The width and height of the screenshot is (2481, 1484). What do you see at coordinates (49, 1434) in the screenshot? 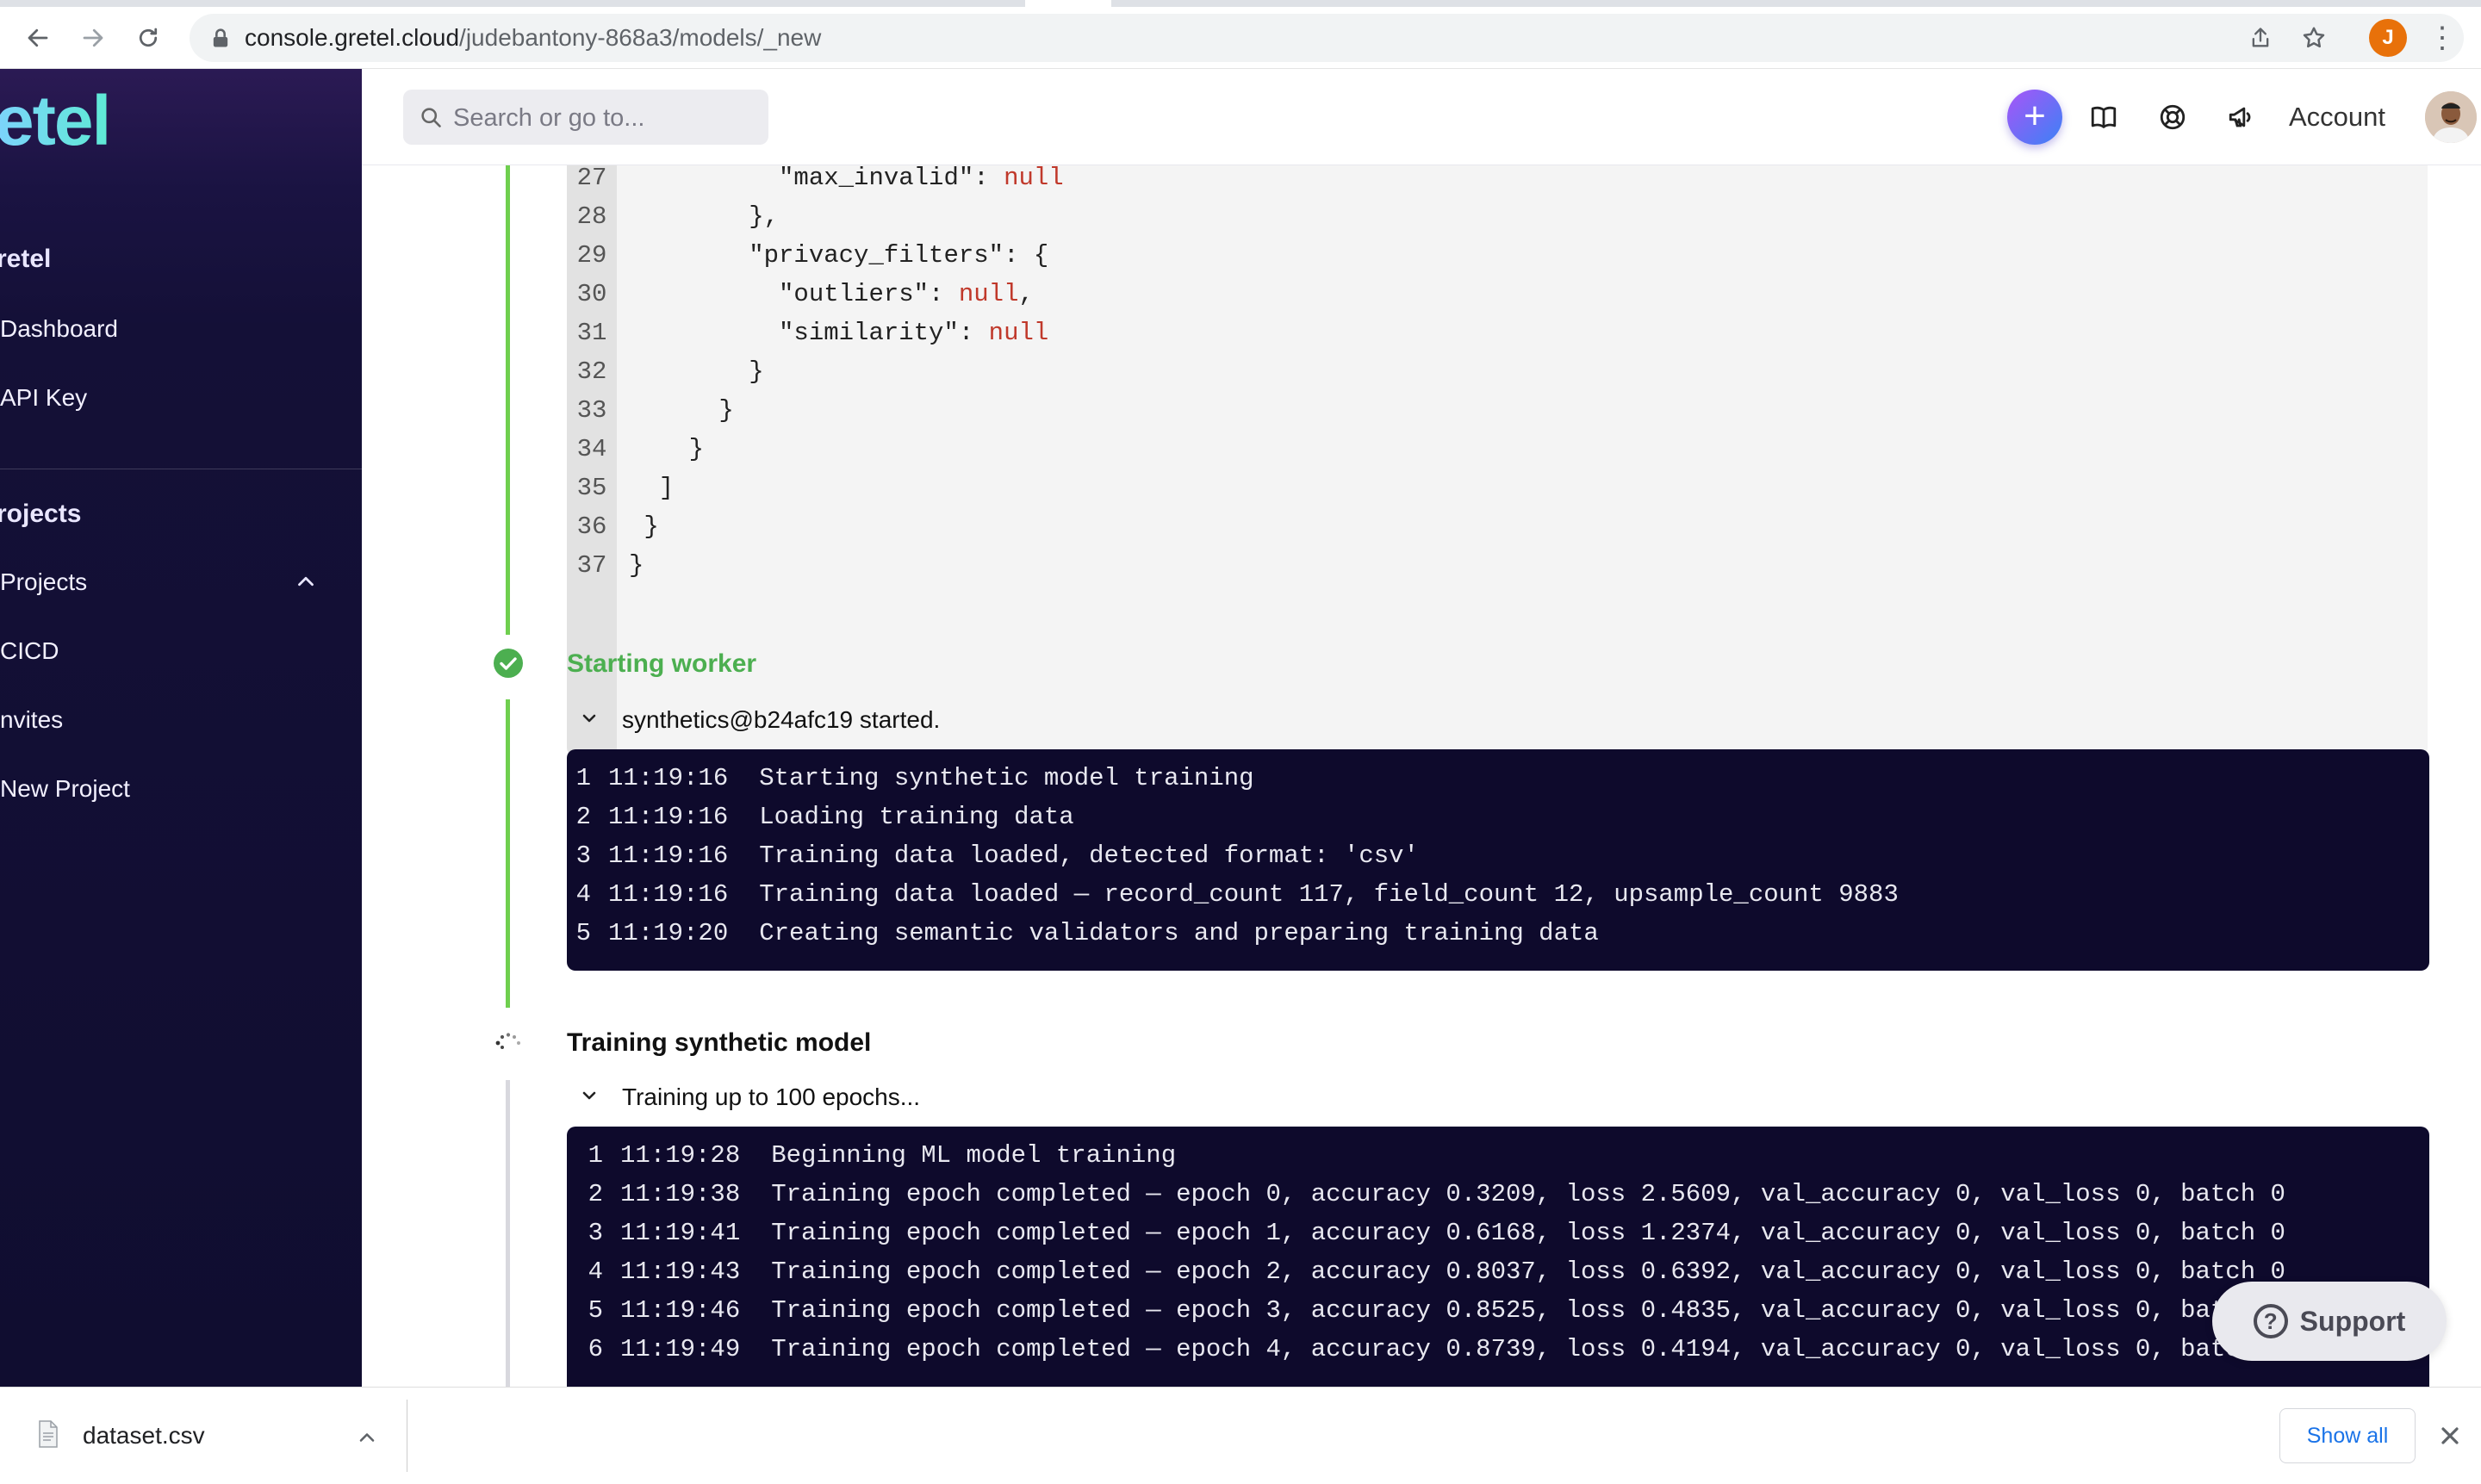
I see `file-icon` at bounding box center [49, 1434].